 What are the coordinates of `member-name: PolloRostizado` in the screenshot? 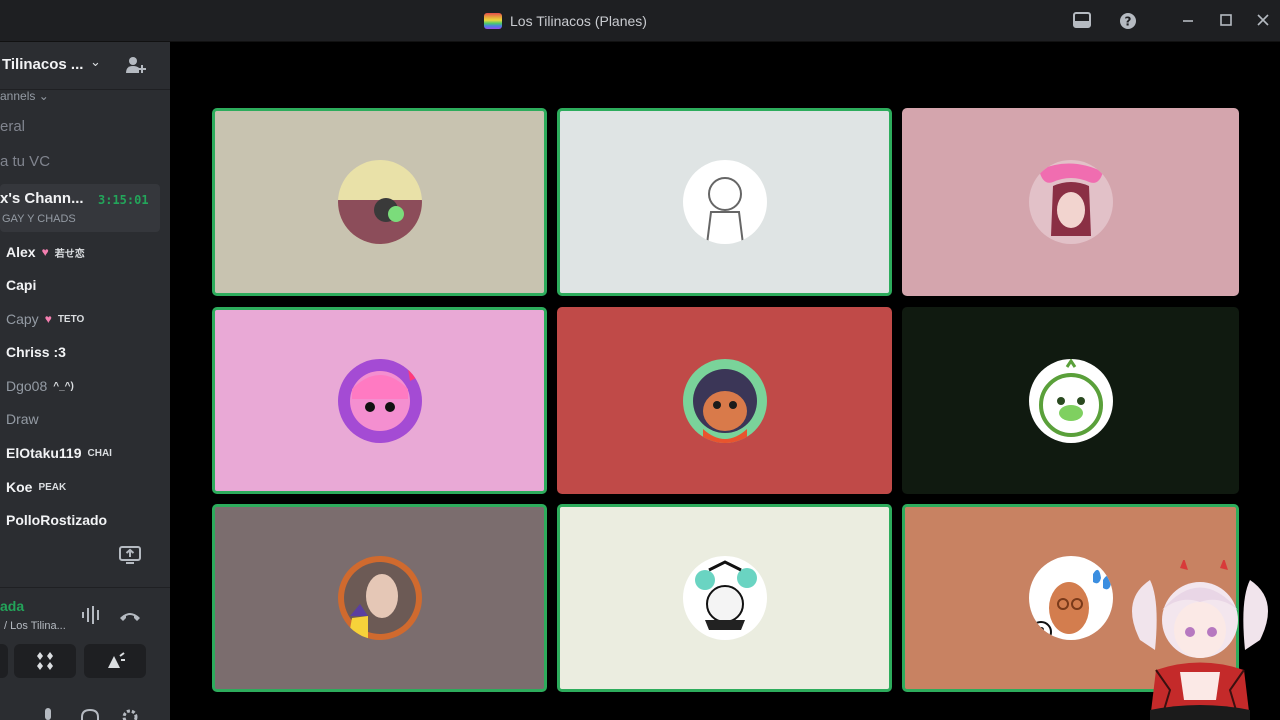 It's located at (57, 520).